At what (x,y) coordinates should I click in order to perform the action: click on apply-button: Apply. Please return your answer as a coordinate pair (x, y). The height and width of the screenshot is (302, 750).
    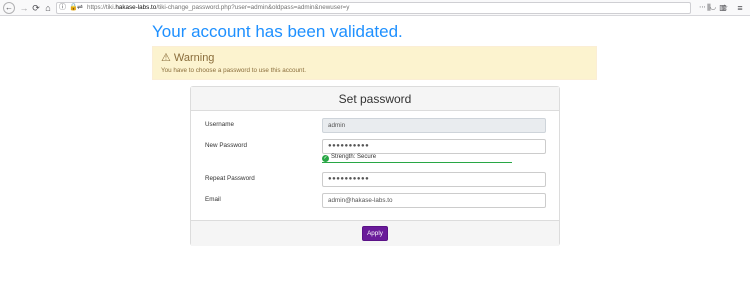
    Looking at the image, I should click on (375, 233).